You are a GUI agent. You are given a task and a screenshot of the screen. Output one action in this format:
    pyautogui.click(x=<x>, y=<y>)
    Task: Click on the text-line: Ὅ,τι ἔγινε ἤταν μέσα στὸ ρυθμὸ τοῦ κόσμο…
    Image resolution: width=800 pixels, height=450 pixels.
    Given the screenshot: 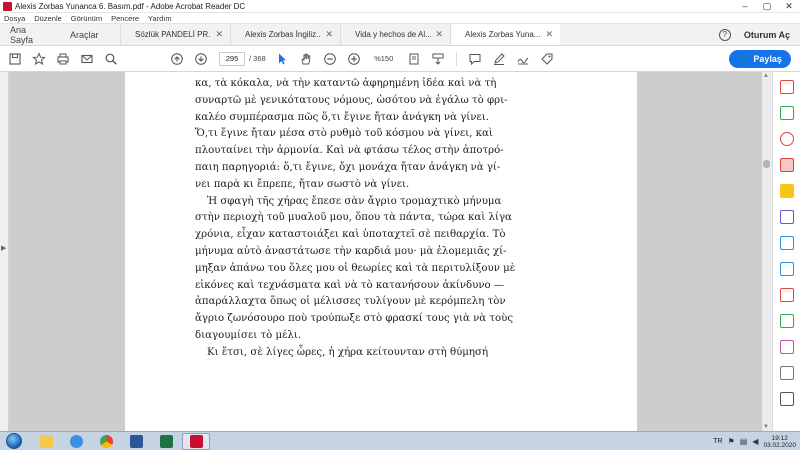 What is the action you would take?
    pyautogui.click(x=344, y=134)
    